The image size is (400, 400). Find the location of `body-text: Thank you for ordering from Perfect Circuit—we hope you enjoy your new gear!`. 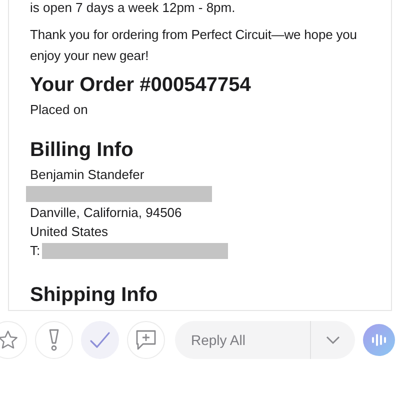

body-text: Thank you for ordering from Perfect Circuit—we hope you enjoy your new gear! is located at coordinates (194, 45).